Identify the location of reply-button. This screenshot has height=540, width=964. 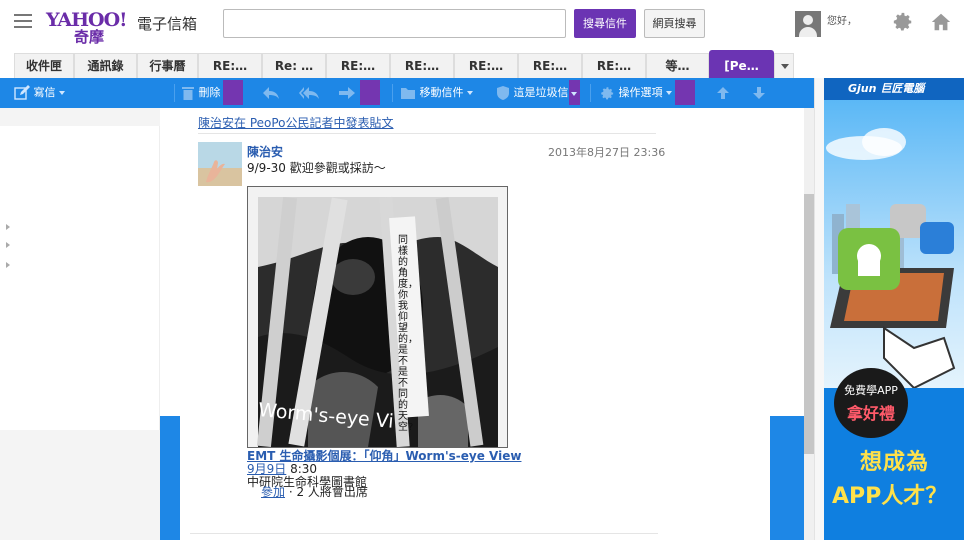
(271, 93).